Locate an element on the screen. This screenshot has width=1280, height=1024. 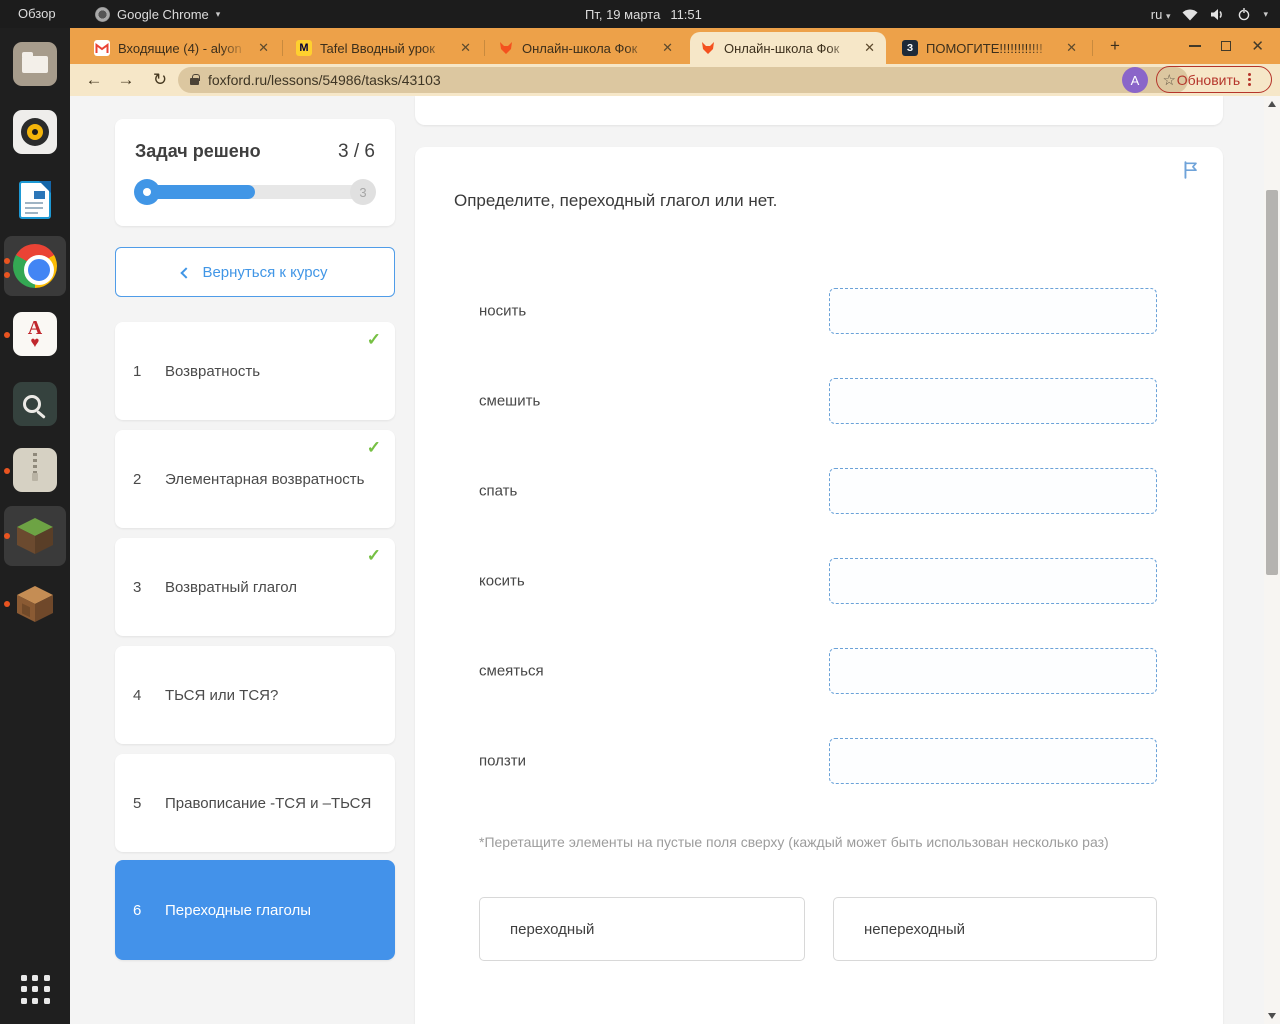
url-text: foxford.ru/lessons/54986/tasks/43103 is located at coordinates (681, 80).